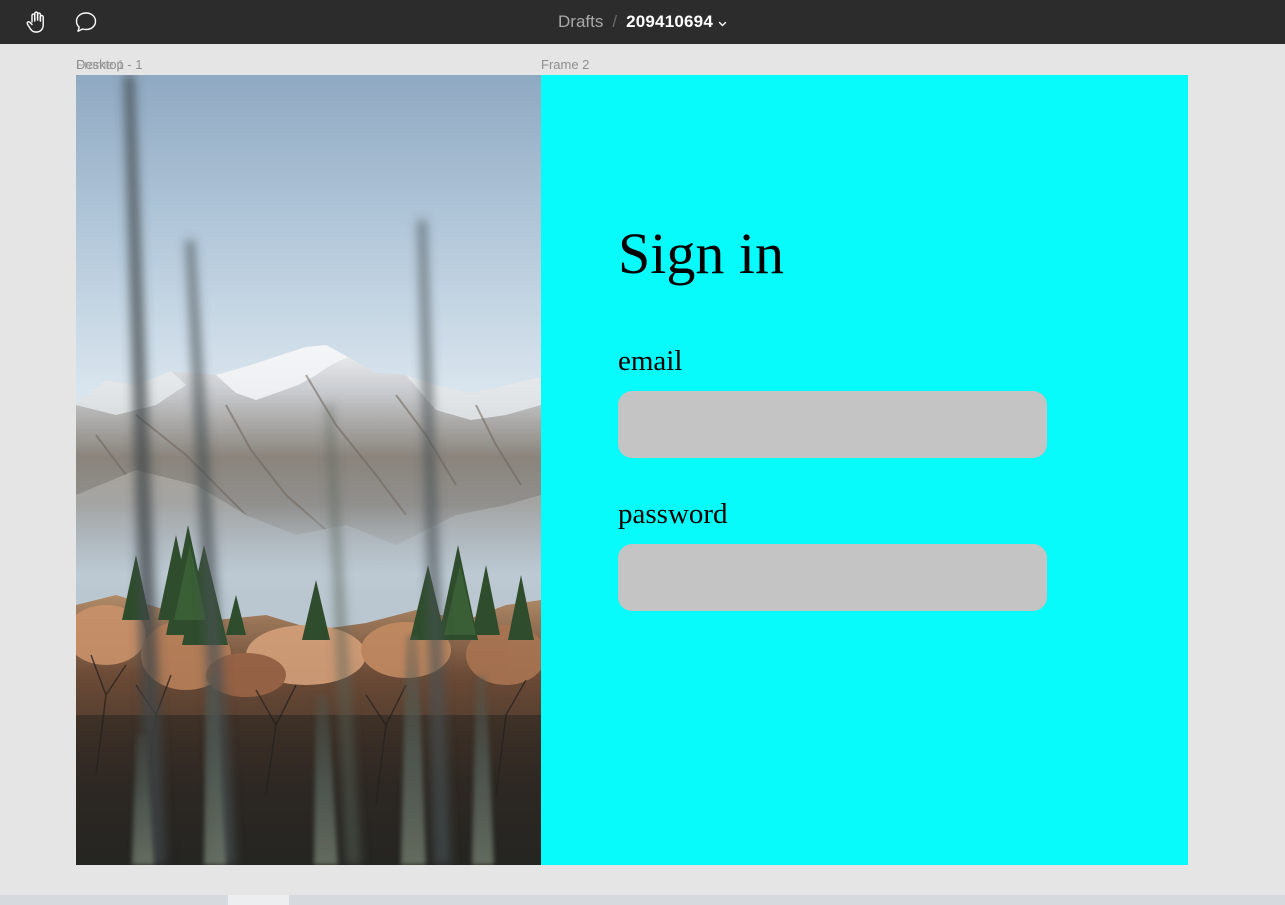  Describe the element at coordinates (580, 22) in the screenshot. I see `breadcrumb-drafts-link: Drafts` at that location.